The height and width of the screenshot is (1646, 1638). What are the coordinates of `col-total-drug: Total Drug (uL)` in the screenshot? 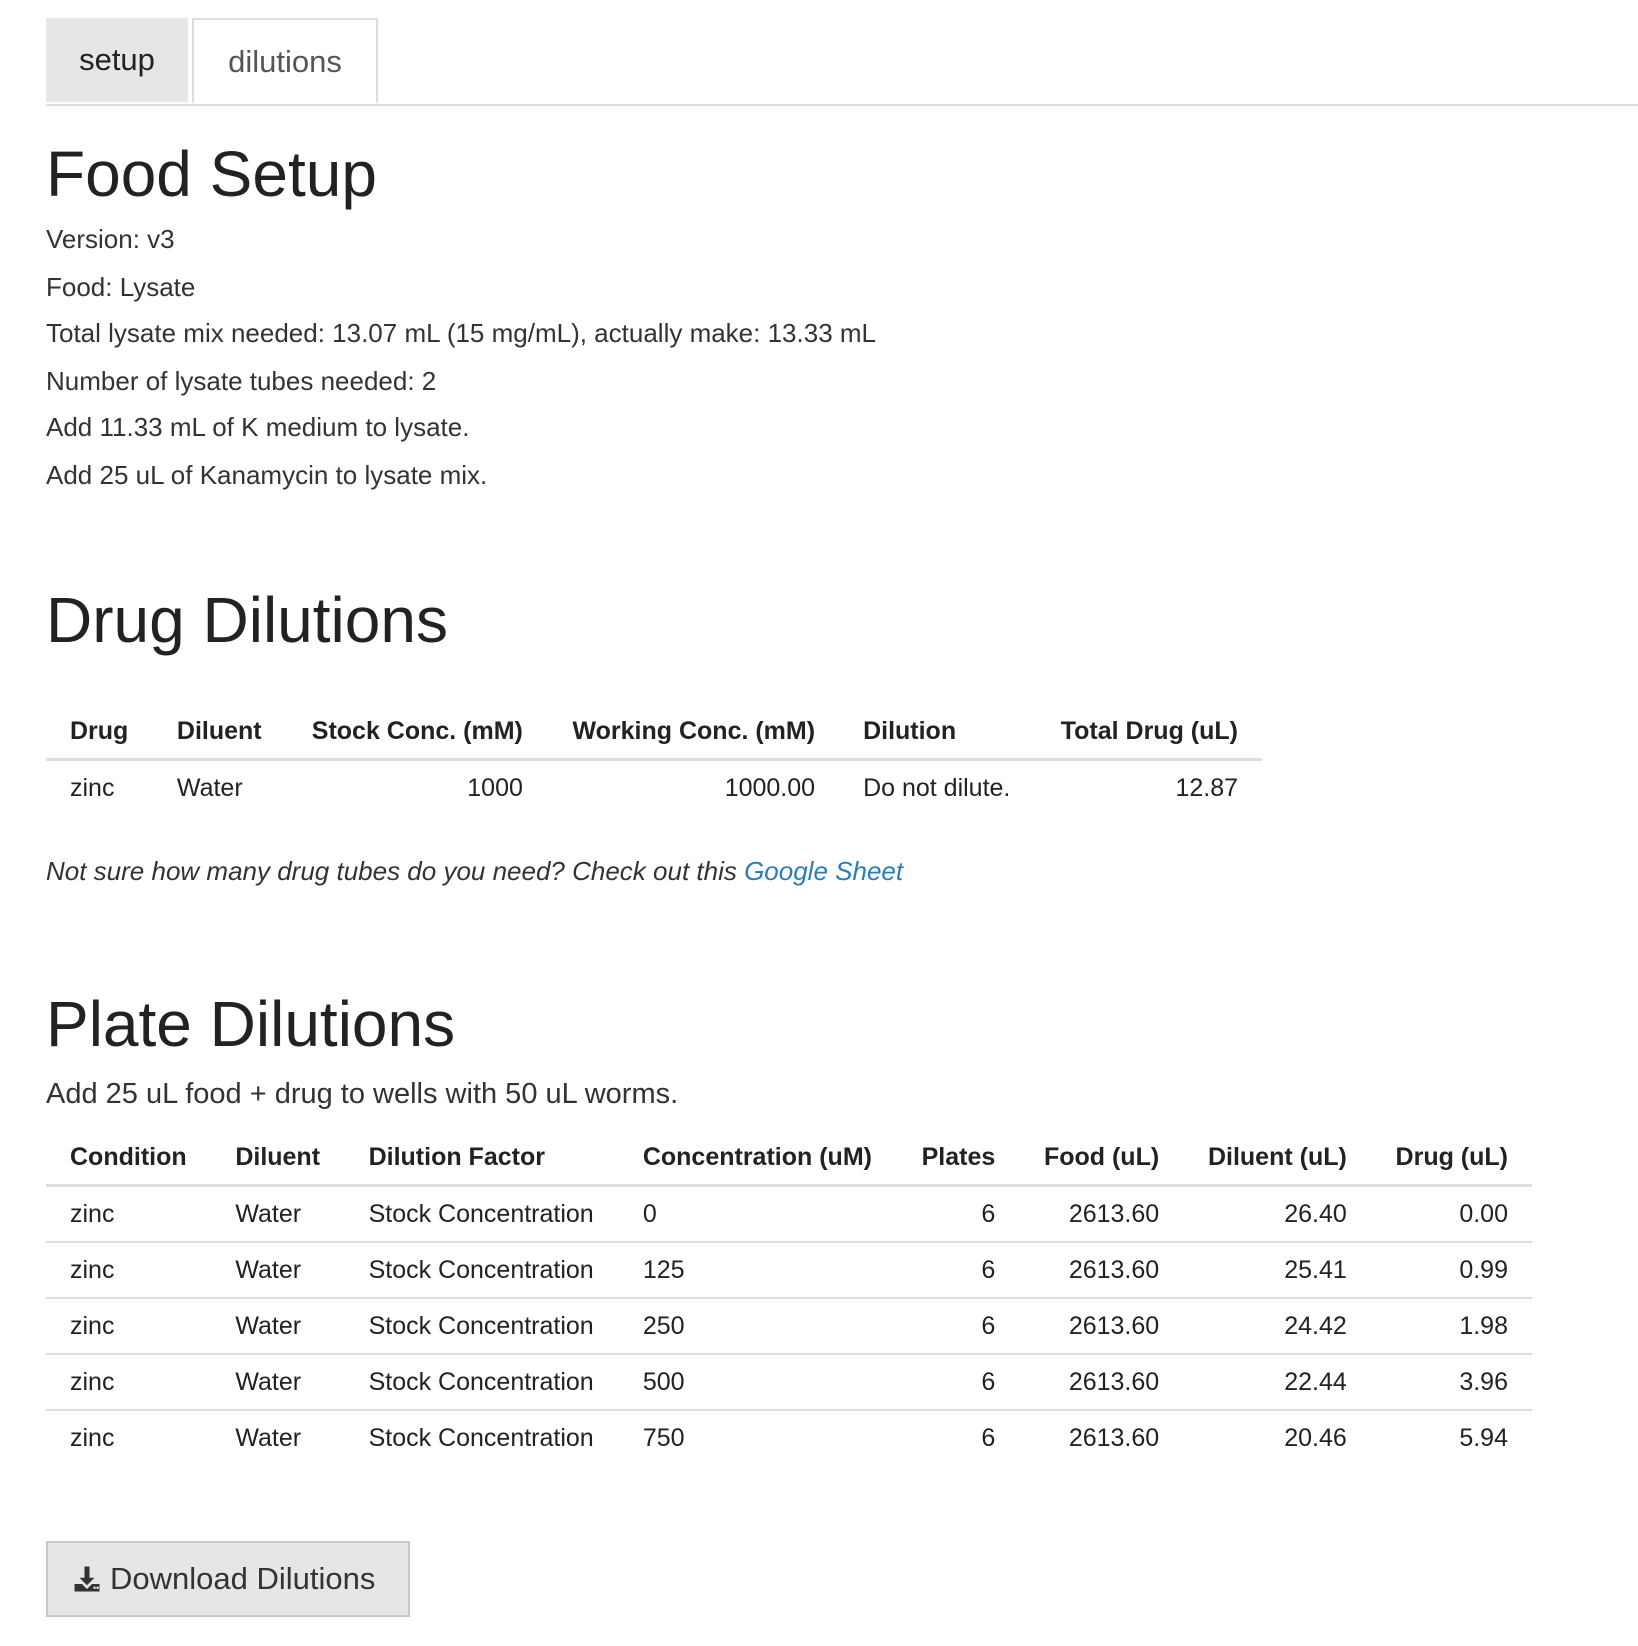 It's located at (1148, 732).